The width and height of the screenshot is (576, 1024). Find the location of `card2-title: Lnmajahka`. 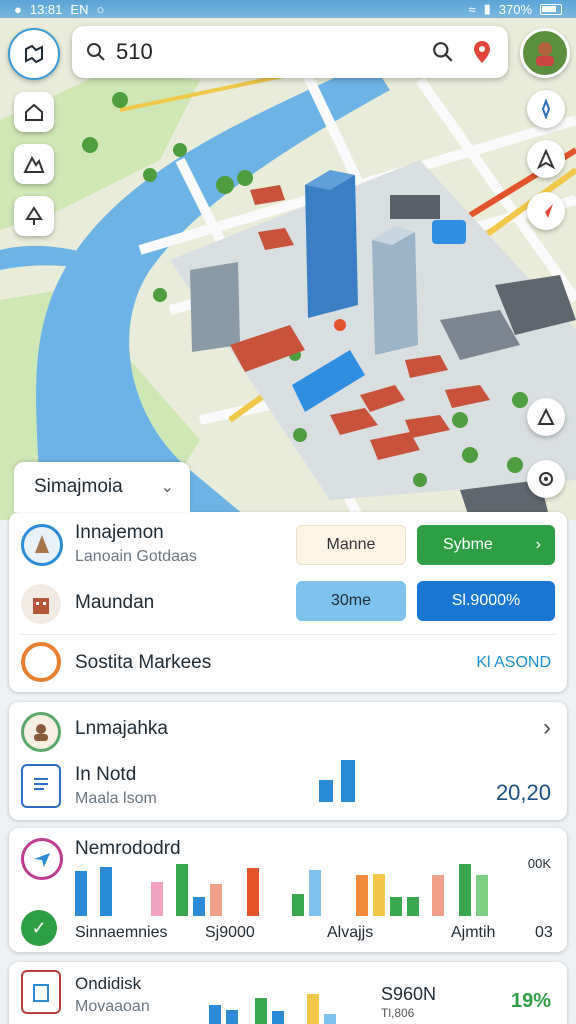

card2-title: Lnmajahka is located at coordinates (121, 728).